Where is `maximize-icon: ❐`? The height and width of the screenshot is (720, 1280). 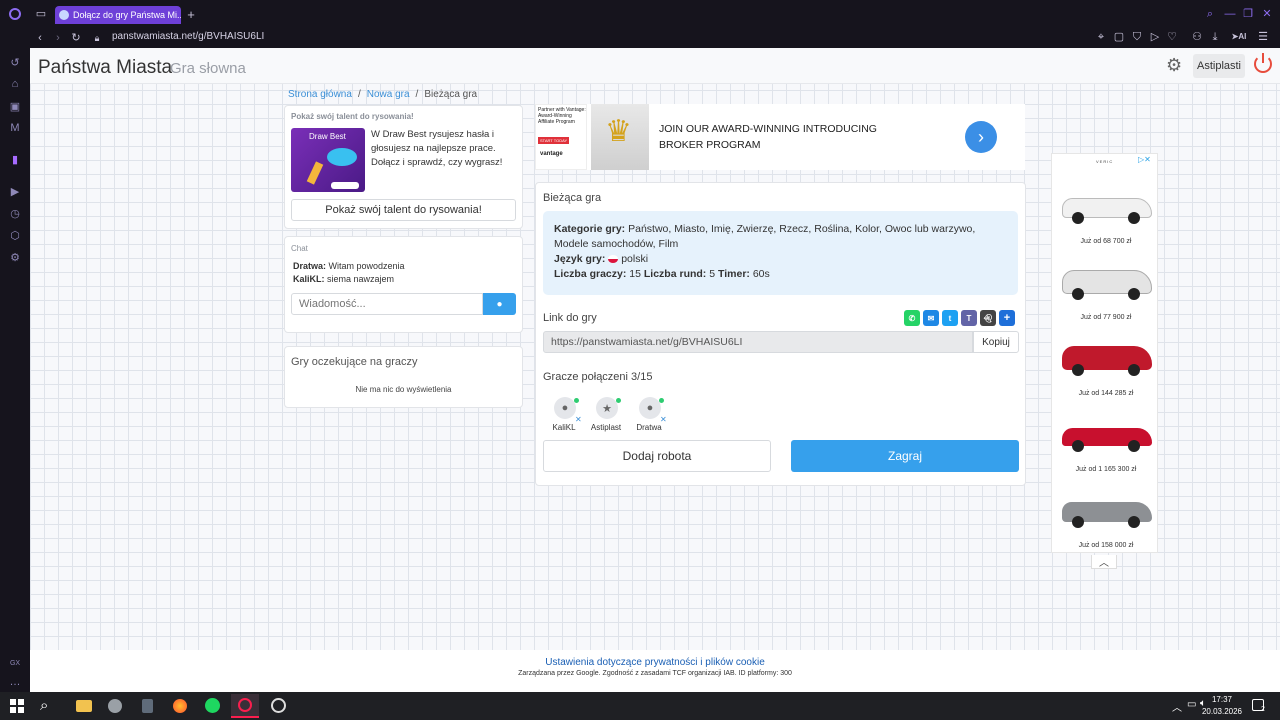 maximize-icon: ❐ is located at coordinates (1248, 14).